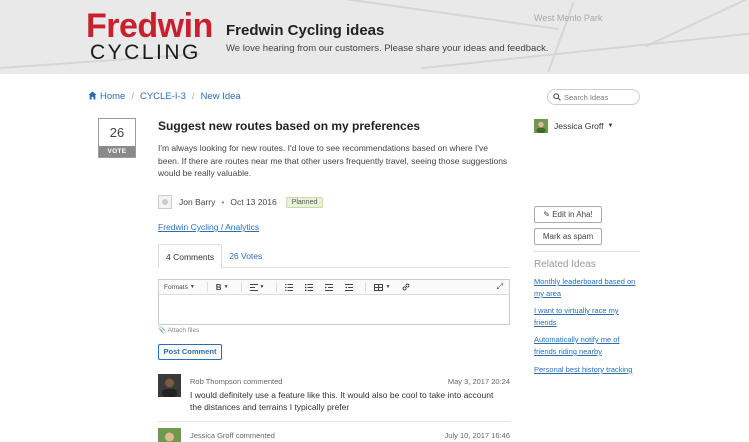 This screenshot has width=749, height=442. I want to click on user-menu: Jessica Groff ▼, so click(573, 126).